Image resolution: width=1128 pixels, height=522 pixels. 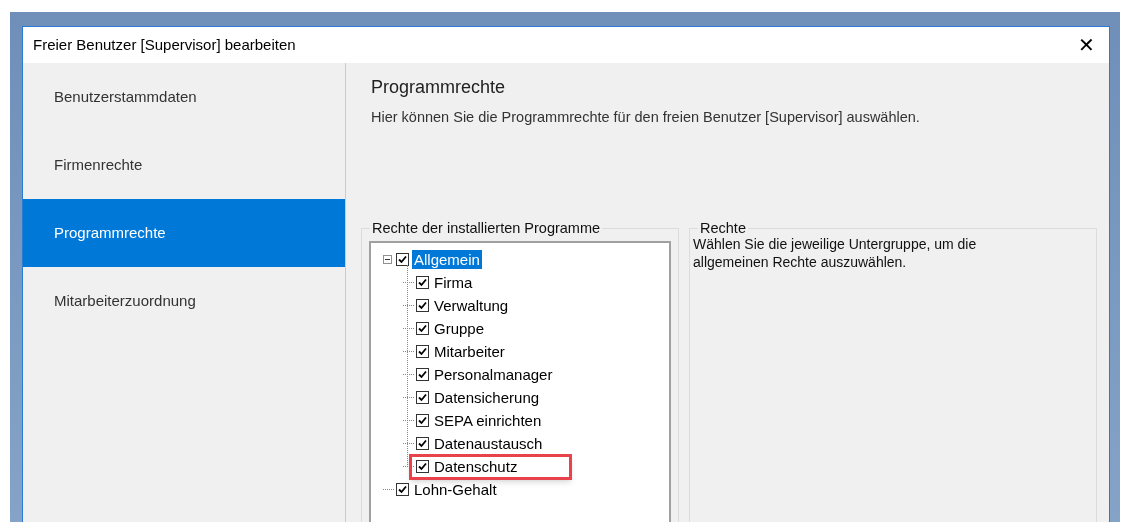 What do you see at coordinates (455, 489) in the screenshot?
I see `tree-item: Lohn-Gehalt` at bounding box center [455, 489].